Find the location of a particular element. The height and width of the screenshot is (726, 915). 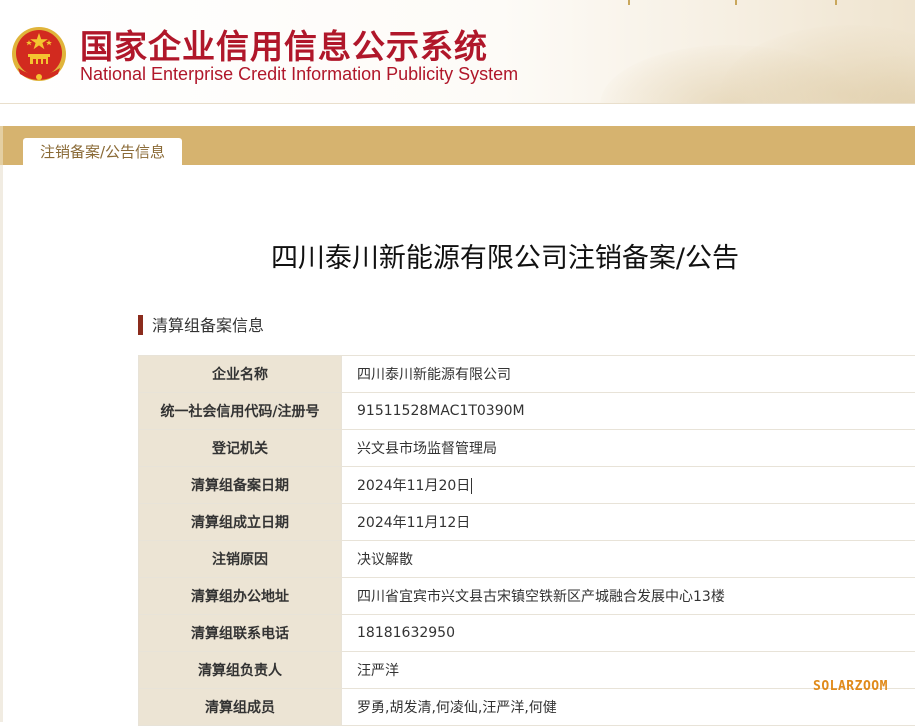

table-row: 清算组成立日期 2024年11月12日 is located at coordinates (527, 522).